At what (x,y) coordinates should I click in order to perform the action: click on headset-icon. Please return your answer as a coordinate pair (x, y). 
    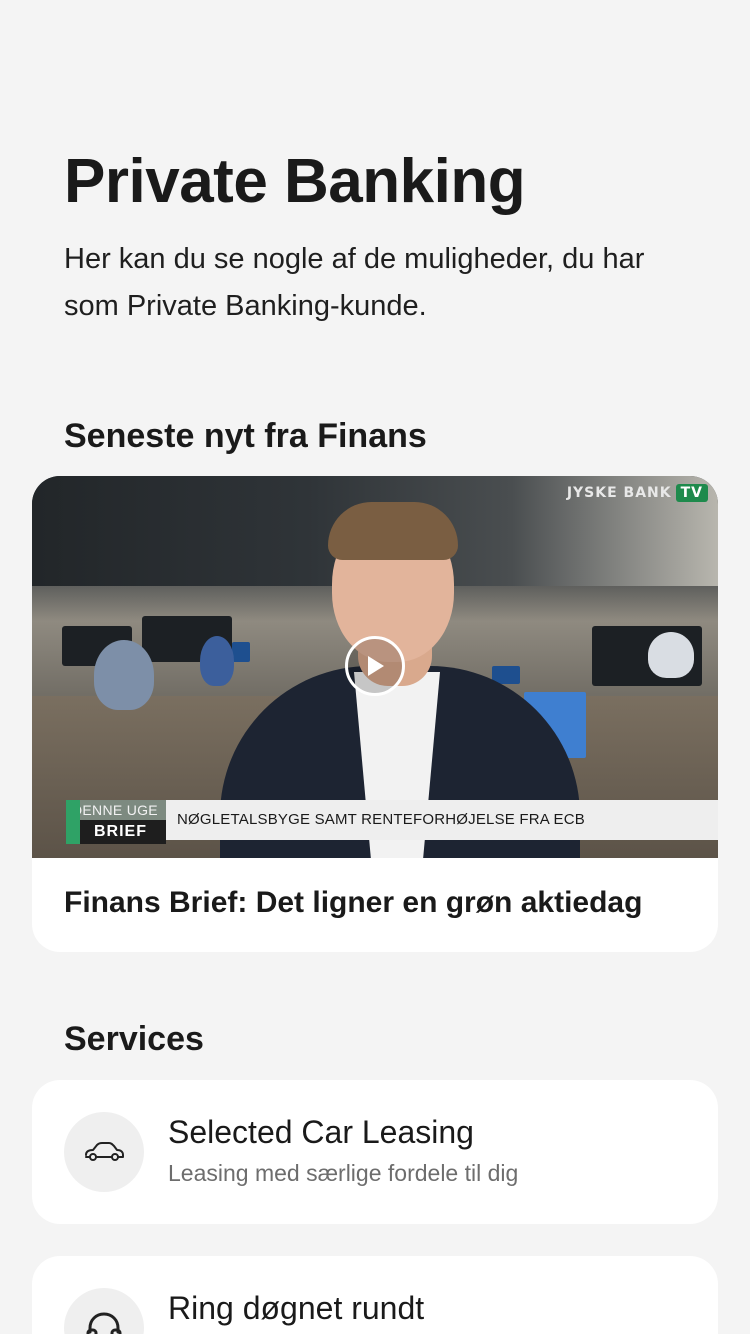
    Looking at the image, I should click on (104, 1323).